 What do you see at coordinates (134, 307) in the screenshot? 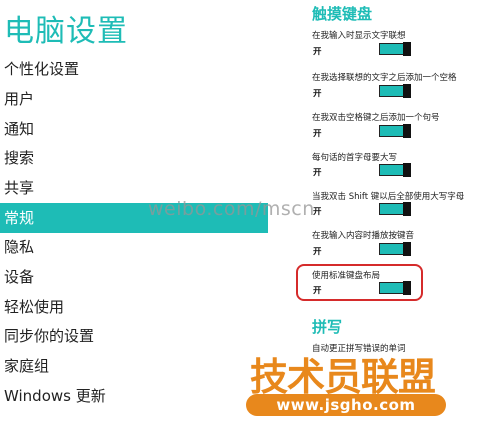
I see `nav-item-ease-of-access: 轻松使用` at bounding box center [134, 307].